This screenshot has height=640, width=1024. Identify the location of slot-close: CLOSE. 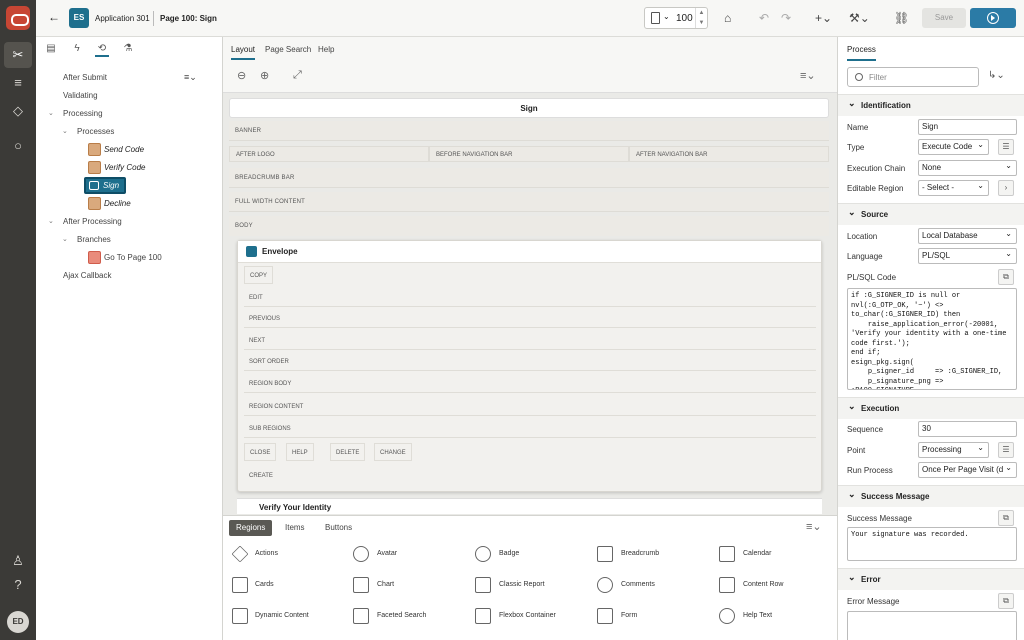
(260, 452).